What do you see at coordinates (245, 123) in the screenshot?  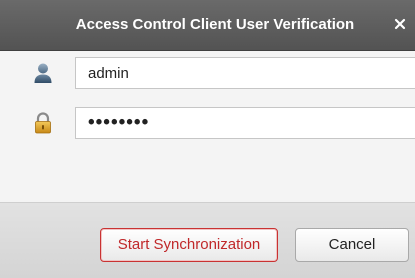 I see `password-input` at bounding box center [245, 123].